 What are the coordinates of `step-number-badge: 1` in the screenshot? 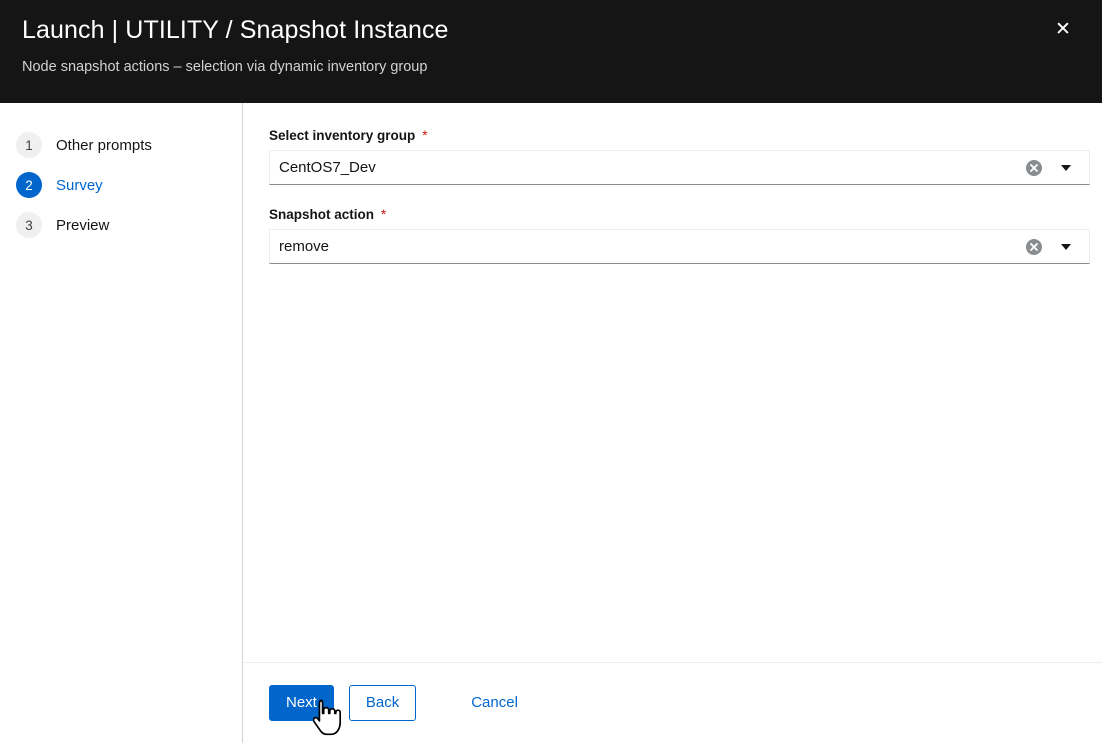 It's located at (29, 145).